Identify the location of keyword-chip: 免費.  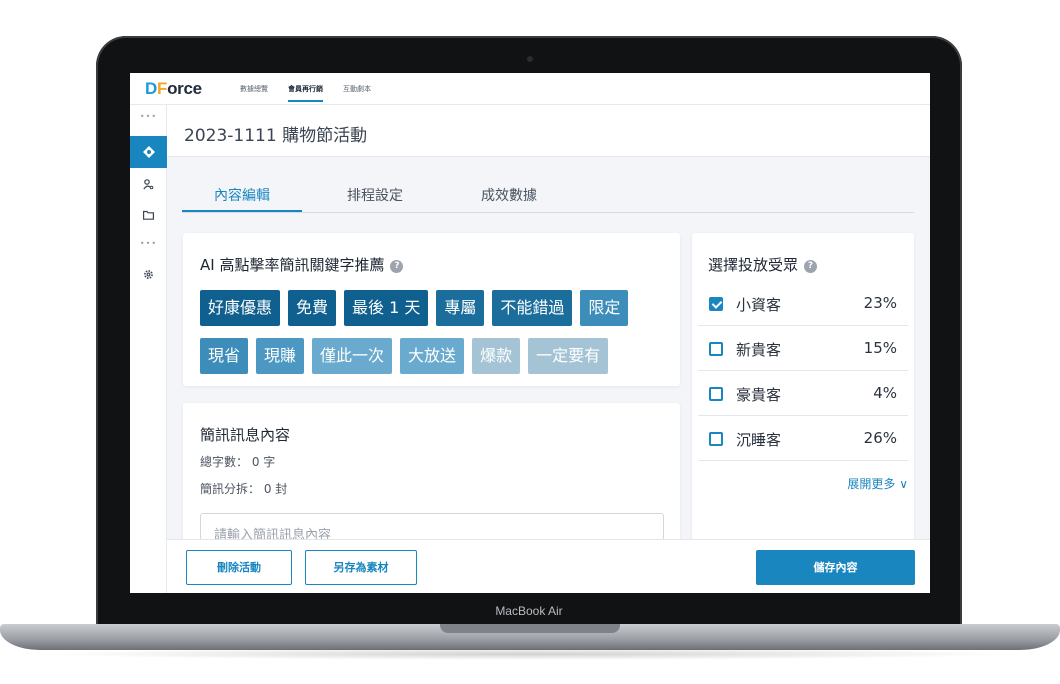
(312, 308).